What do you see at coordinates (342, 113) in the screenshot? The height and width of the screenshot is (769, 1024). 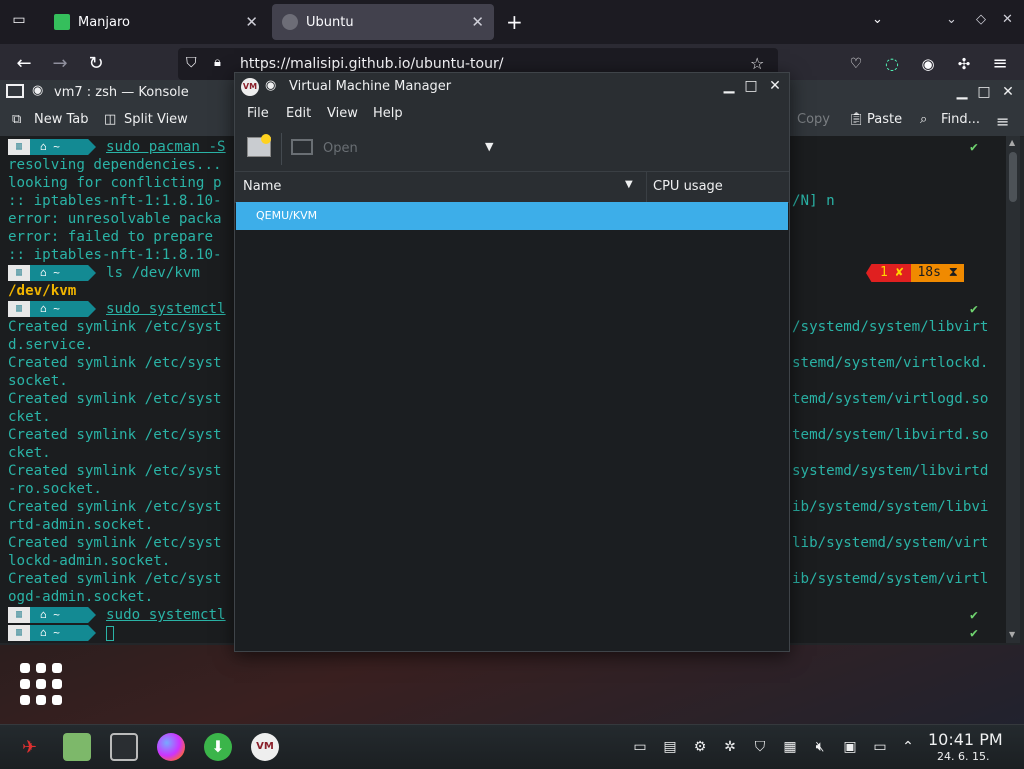 I see `menu-view: View` at bounding box center [342, 113].